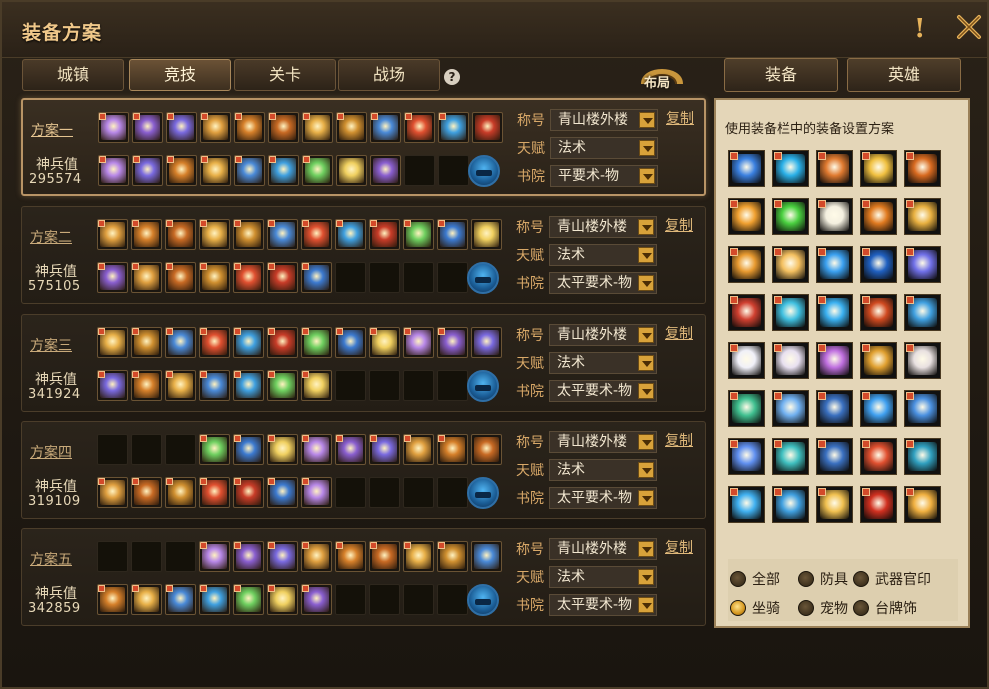 The image size is (989, 689). I want to click on tab-battlefield: 战场, so click(389, 75).